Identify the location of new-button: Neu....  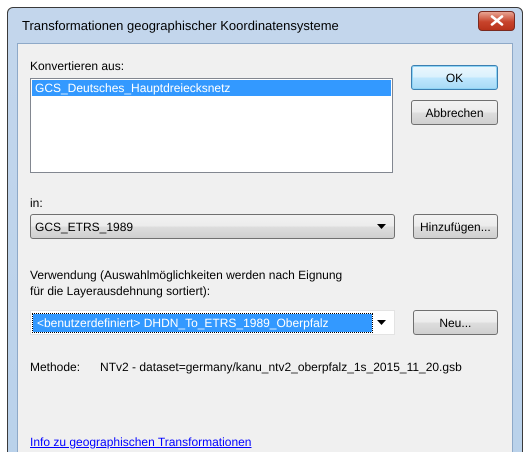
(455, 322).